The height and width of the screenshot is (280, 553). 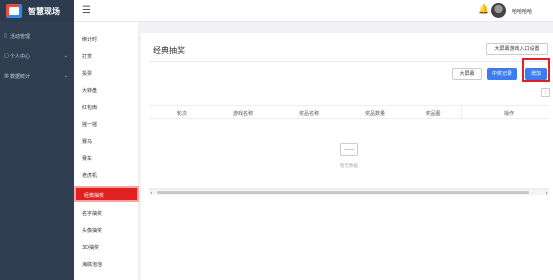 I want to click on submenu-item-avatar-lottery: 头像抽奖, so click(x=92, y=230).